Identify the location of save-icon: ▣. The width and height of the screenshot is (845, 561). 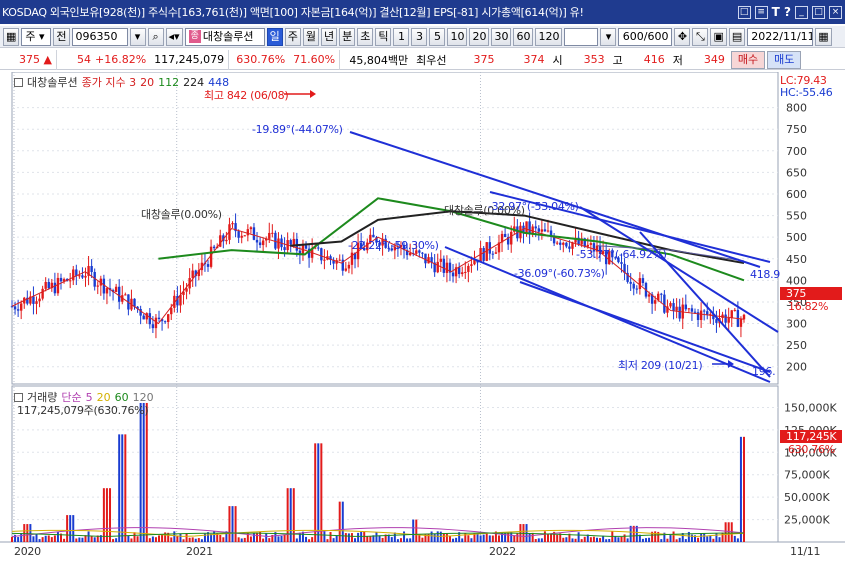
(718, 36).